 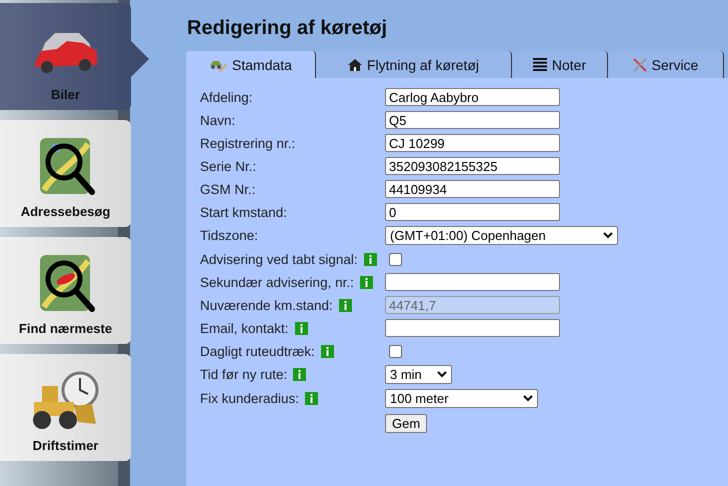 What do you see at coordinates (287, 28) in the screenshot?
I see `page-title: Redigering af køretøj` at bounding box center [287, 28].